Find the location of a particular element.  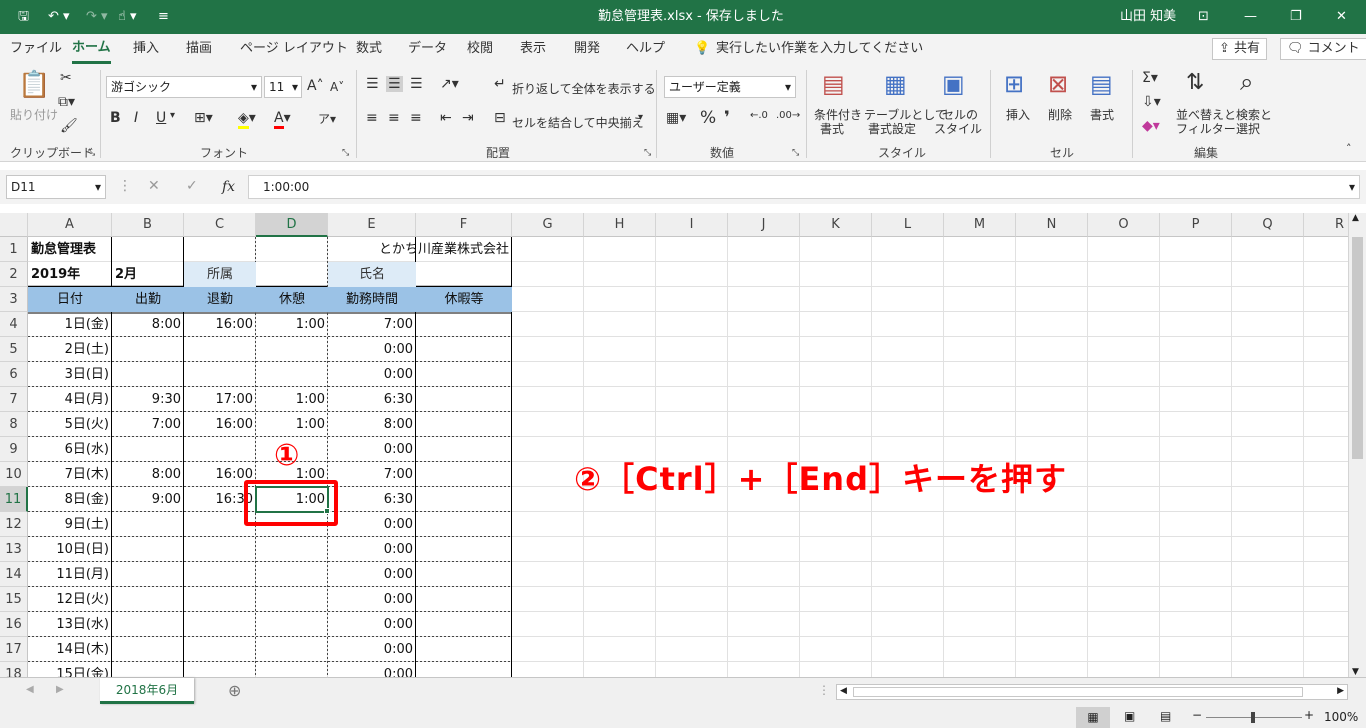

touch-mode-icon: ☝ ▾ is located at coordinates (127, 17).